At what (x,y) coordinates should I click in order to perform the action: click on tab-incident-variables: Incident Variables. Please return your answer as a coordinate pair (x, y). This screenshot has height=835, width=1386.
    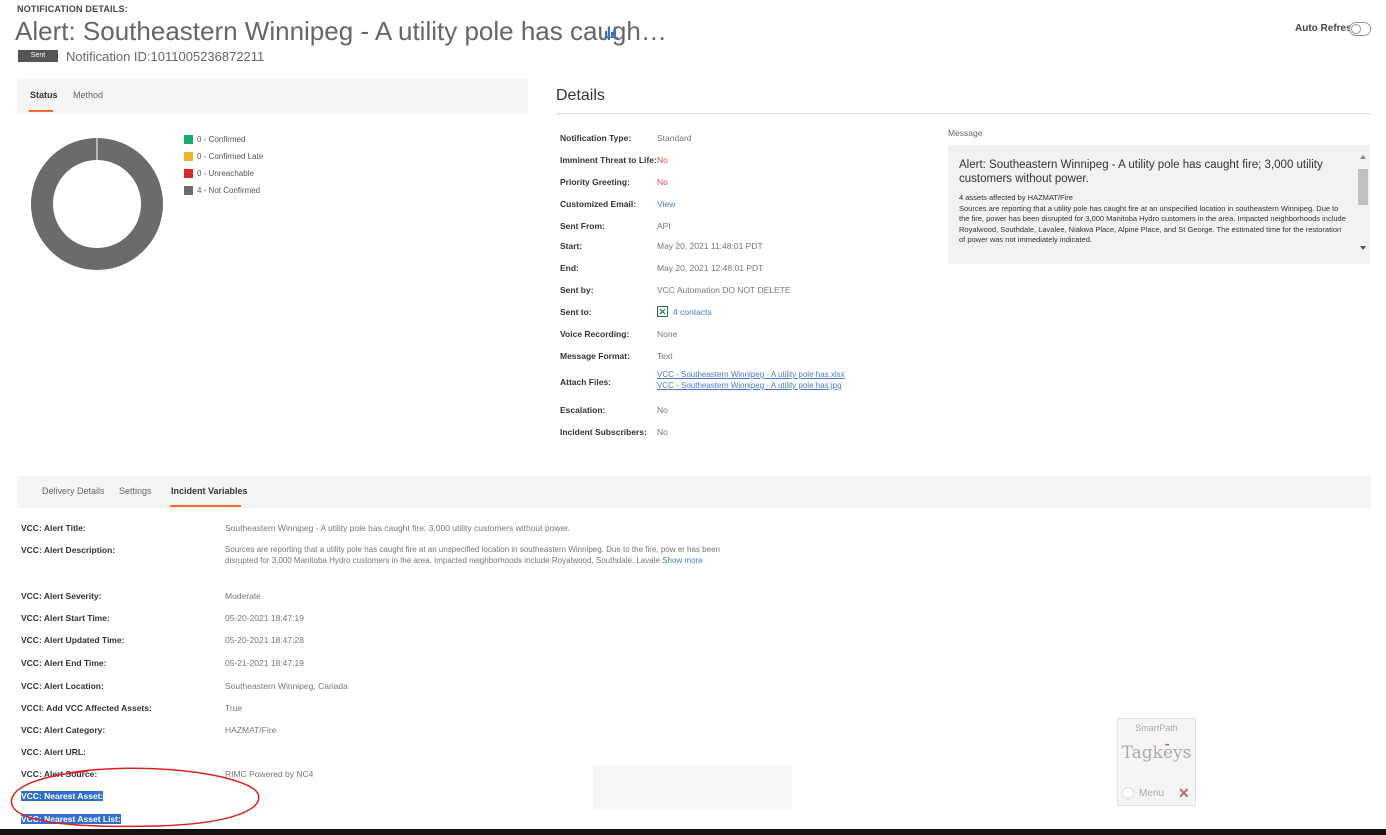
    Looking at the image, I should click on (209, 491).